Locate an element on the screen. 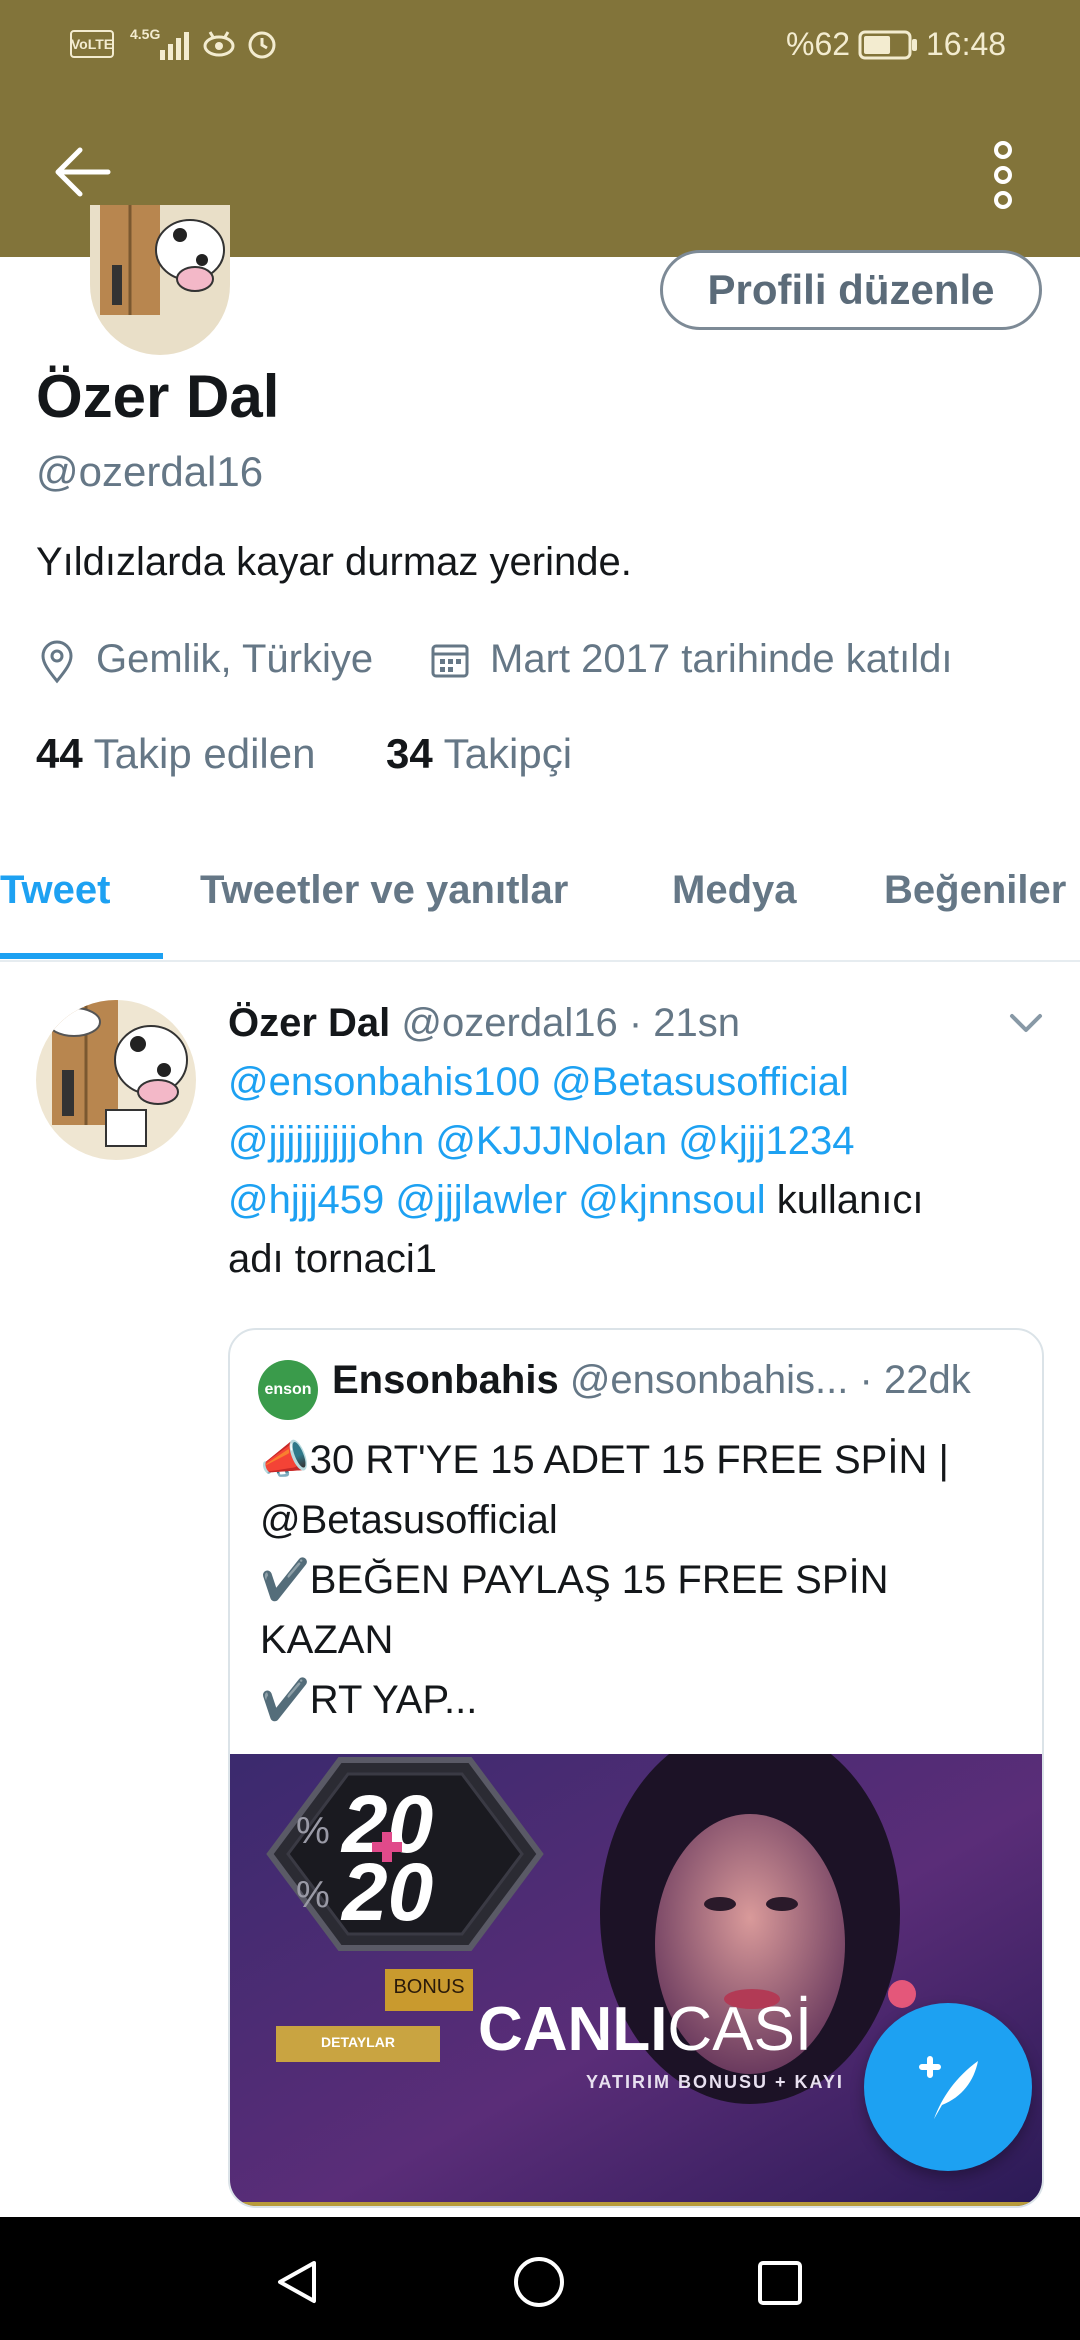  alarm-icon is located at coordinates (262, 44).